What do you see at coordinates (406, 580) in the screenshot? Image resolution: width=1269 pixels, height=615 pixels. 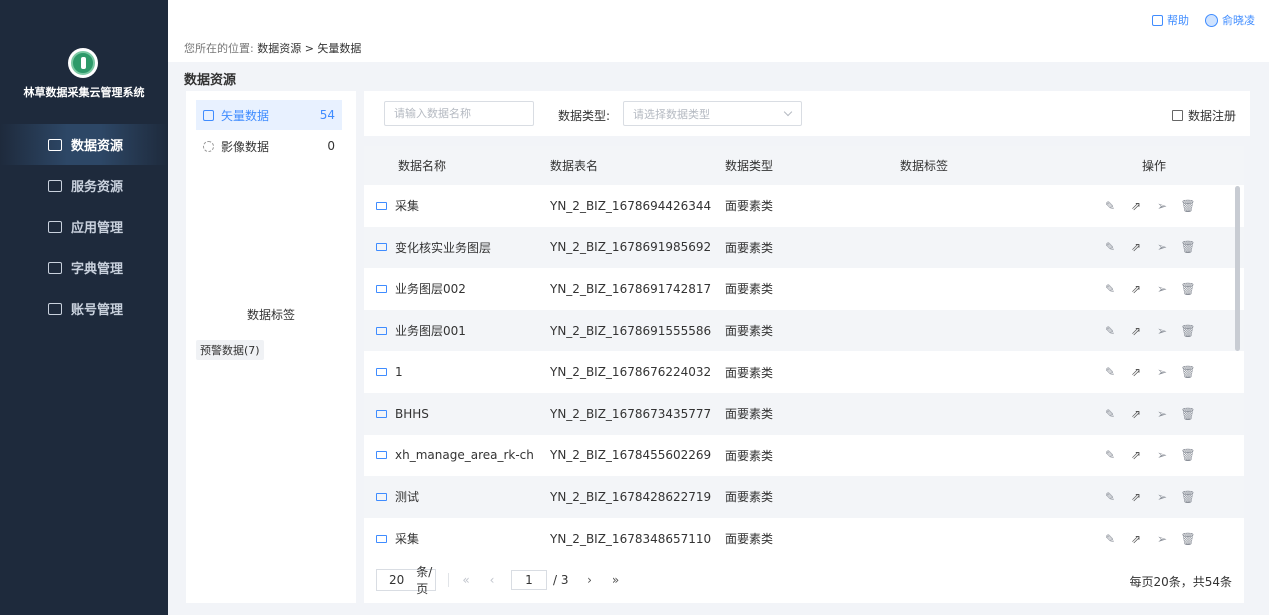 I see `page-size-select: 20 条/页` at bounding box center [406, 580].